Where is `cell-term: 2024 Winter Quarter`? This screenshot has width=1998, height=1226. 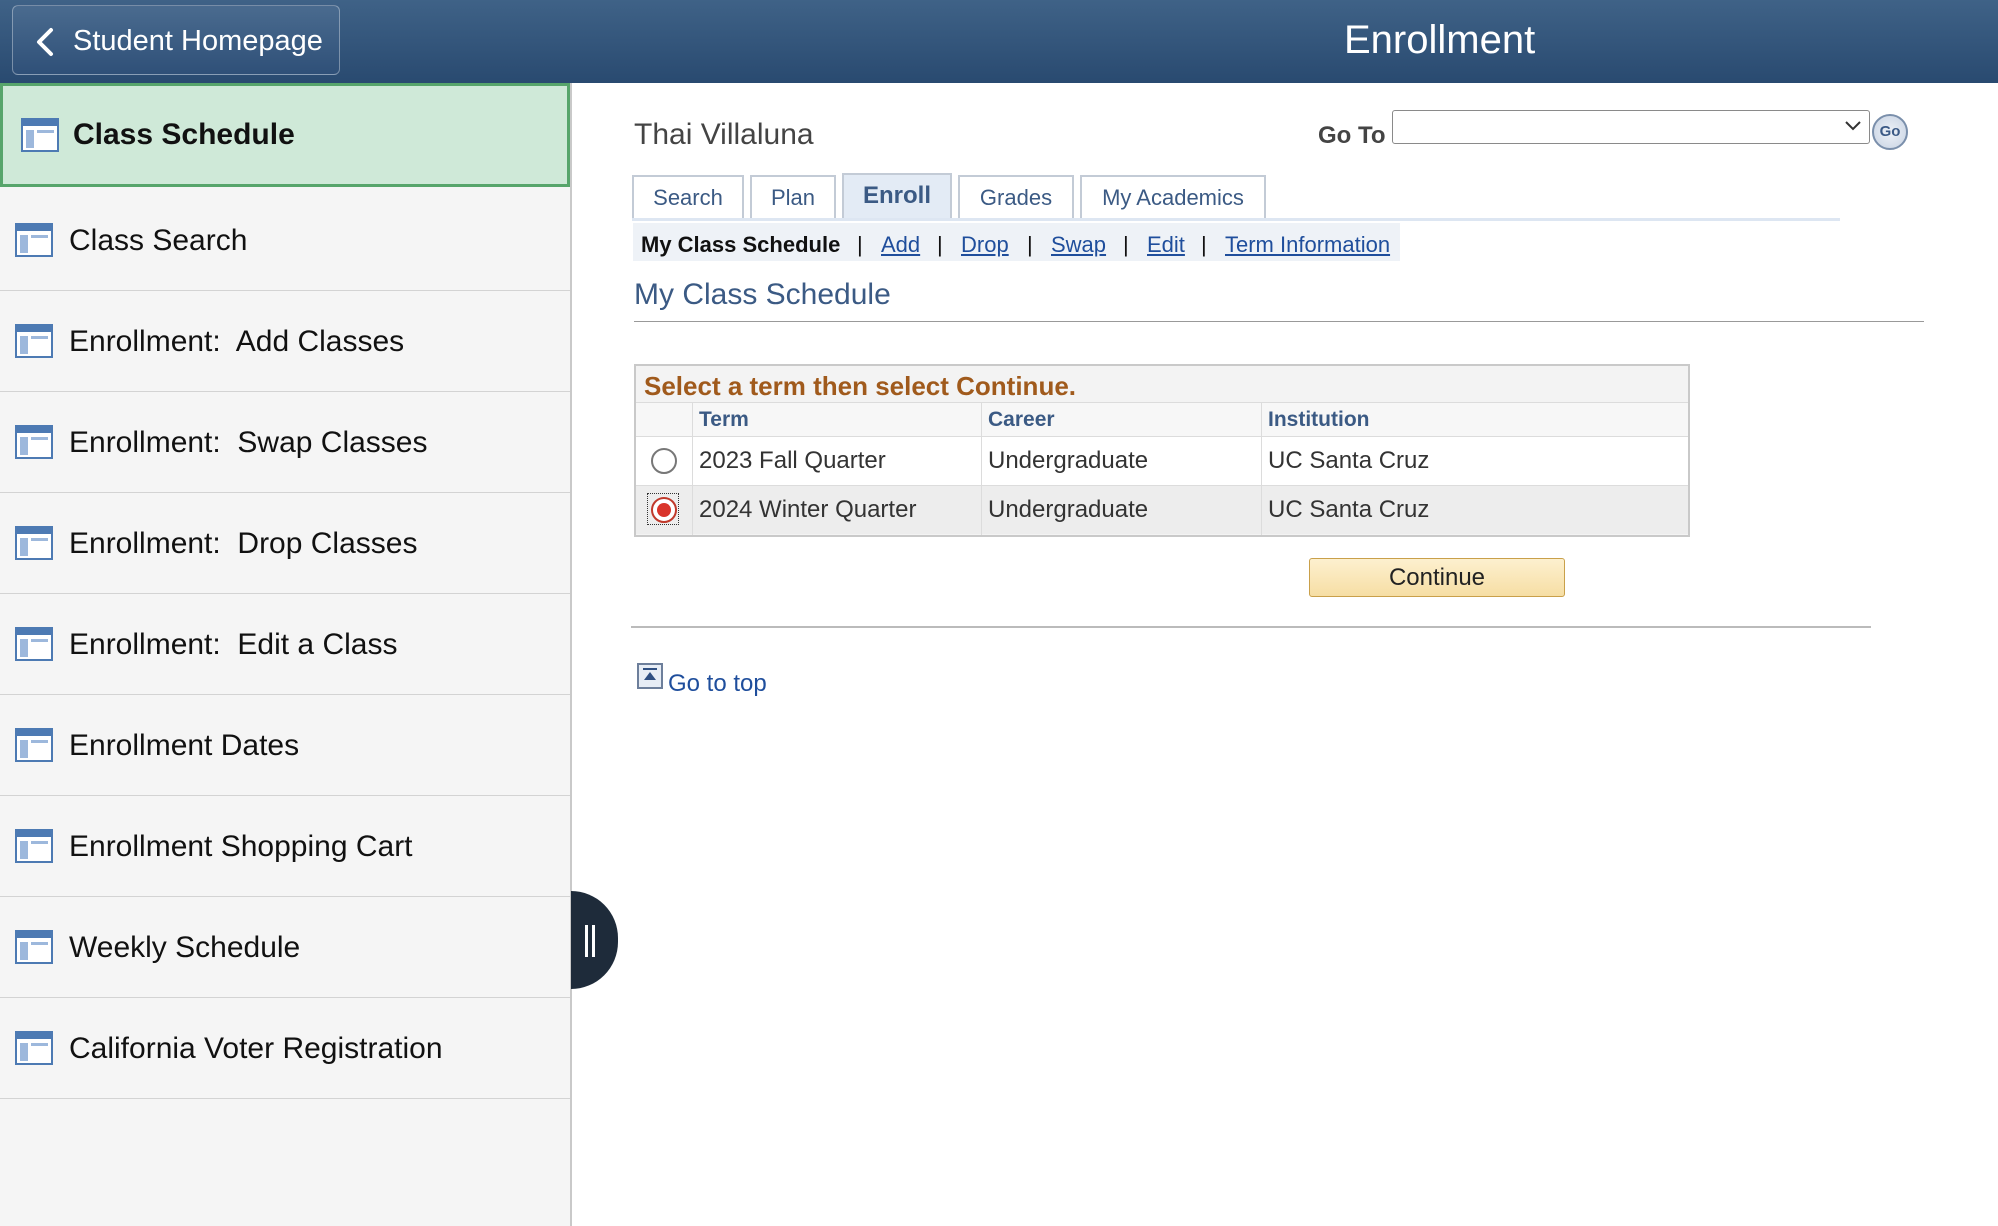
cell-term: 2024 Winter Quarter is located at coordinates (808, 509).